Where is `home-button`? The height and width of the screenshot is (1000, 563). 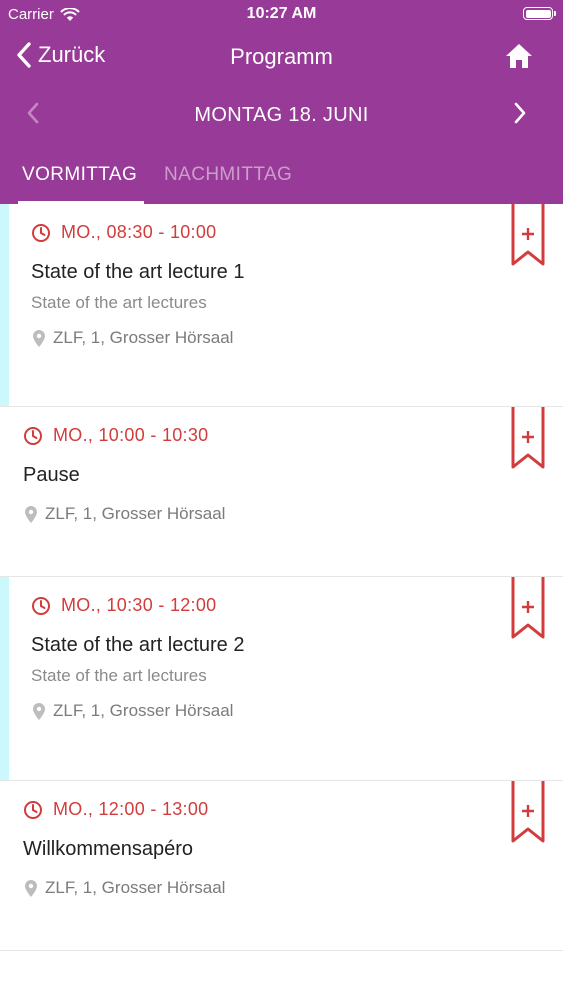 home-button is located at coordinates (519, 58).